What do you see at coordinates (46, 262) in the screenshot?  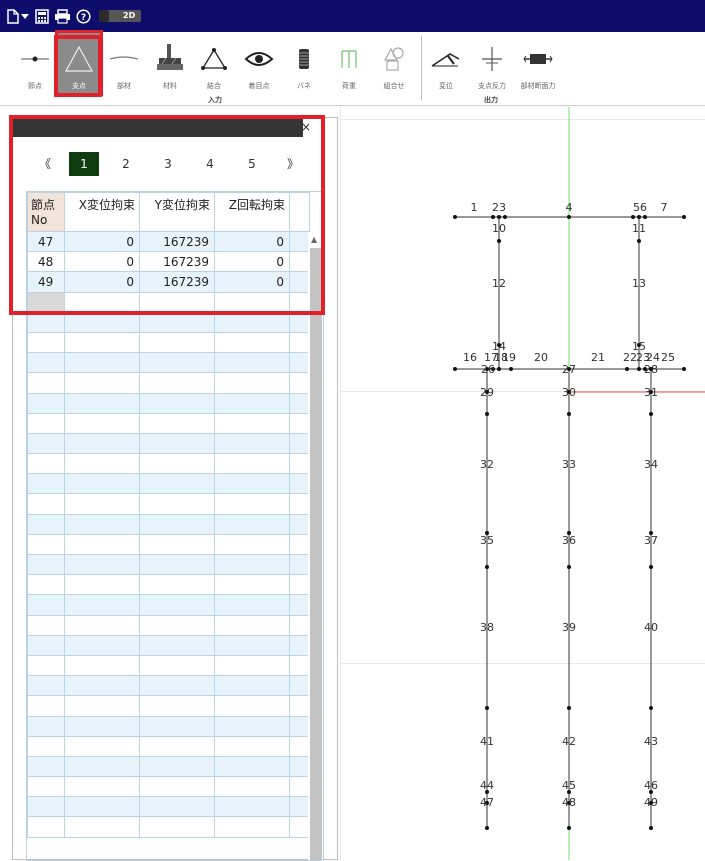 I see `cell-node-no: 48` at bounding box center [46, 262].